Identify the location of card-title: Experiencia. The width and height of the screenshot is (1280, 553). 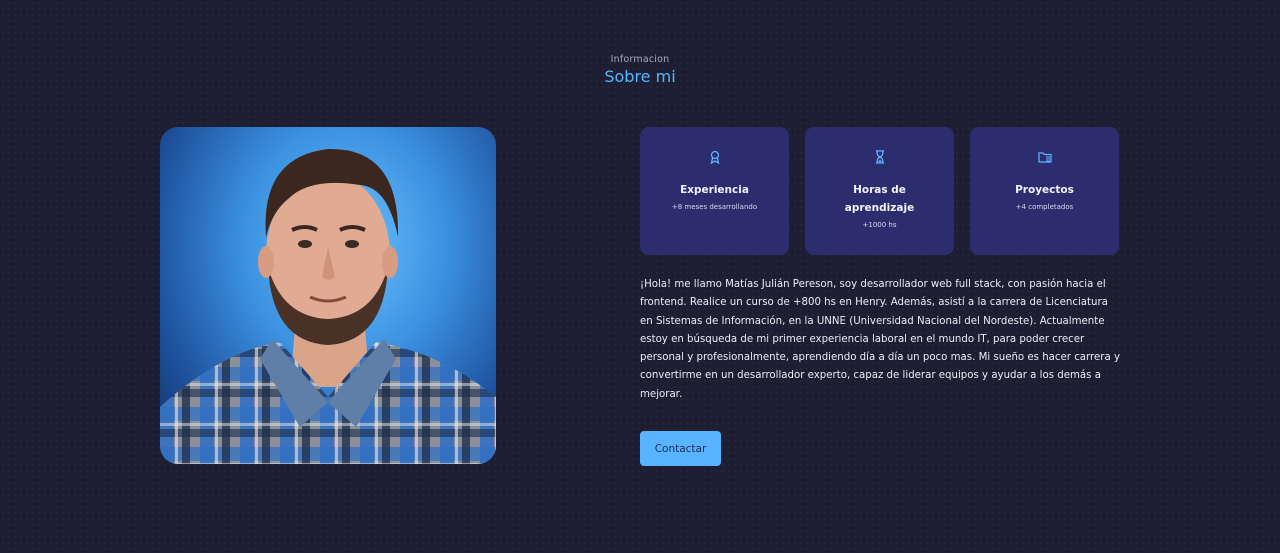
(714, 190).